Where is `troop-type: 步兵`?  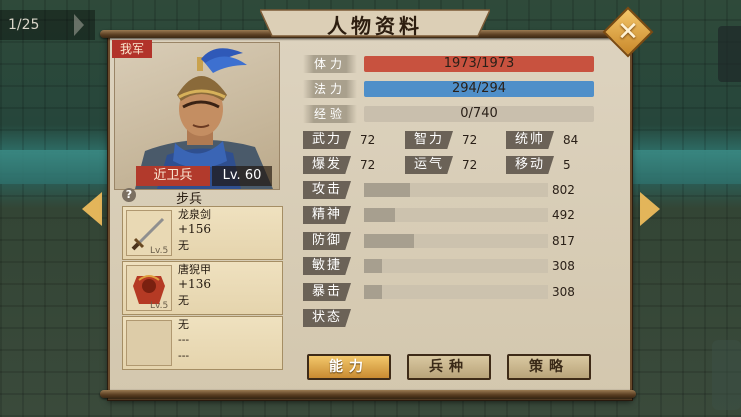 troop-type: 步兵 is located at coordinates (189, 199).